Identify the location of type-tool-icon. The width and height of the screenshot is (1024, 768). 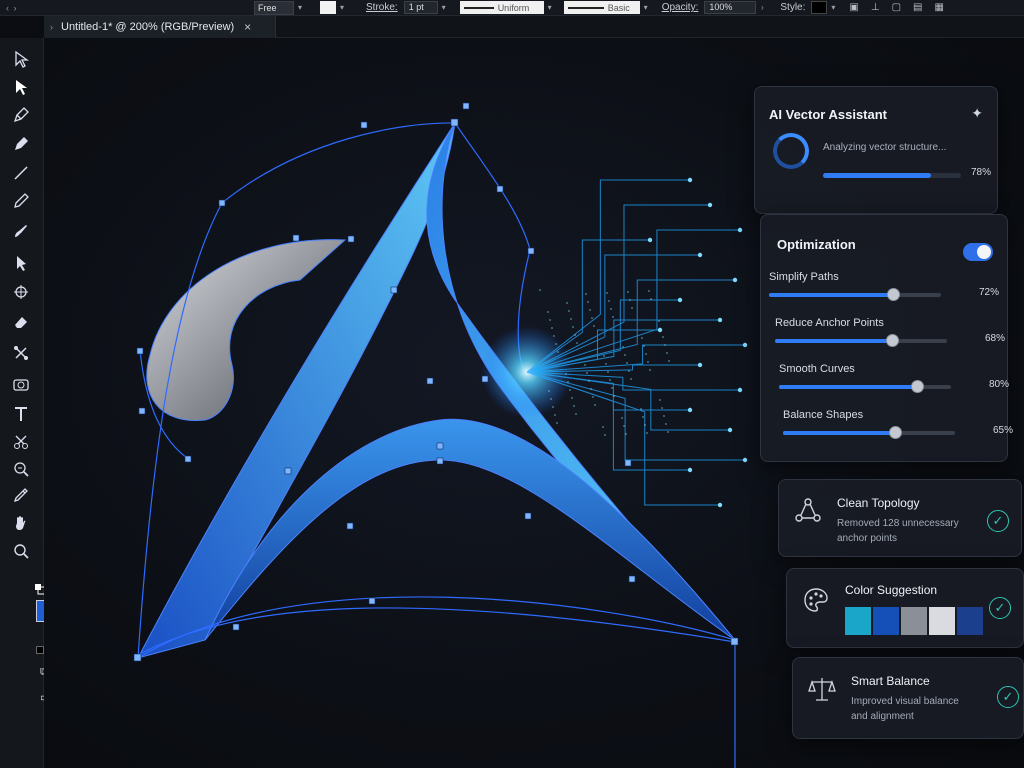
(21, 414).